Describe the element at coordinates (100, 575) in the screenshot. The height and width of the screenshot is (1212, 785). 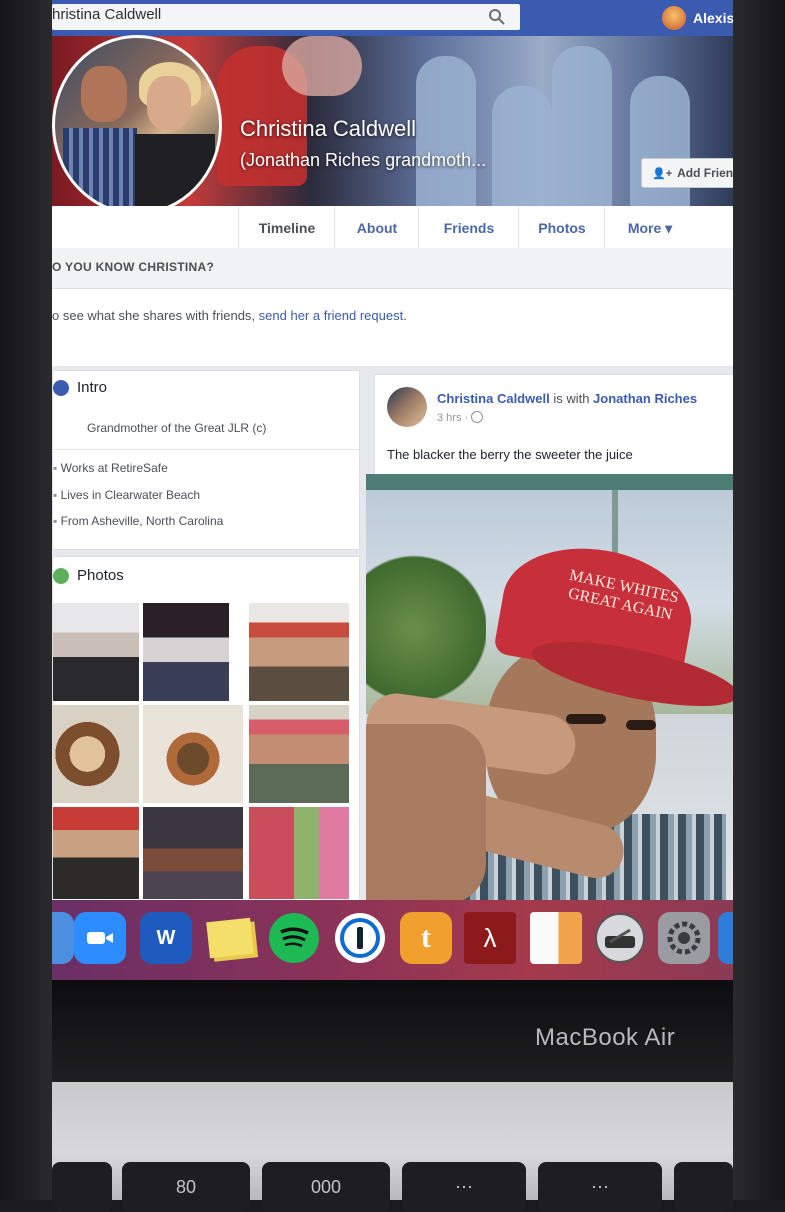
I see `photos-title: Photos` at that location.